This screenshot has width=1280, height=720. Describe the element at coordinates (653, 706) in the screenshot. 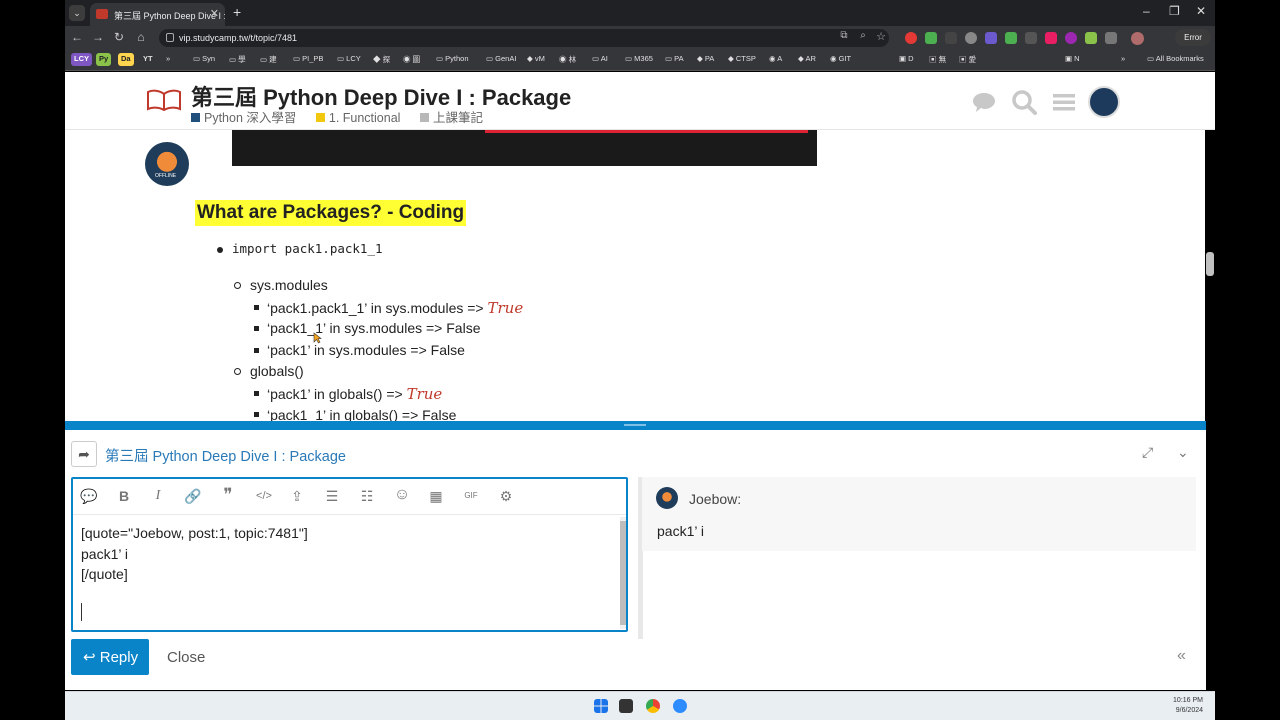

I see `chrome-icon` at that location.